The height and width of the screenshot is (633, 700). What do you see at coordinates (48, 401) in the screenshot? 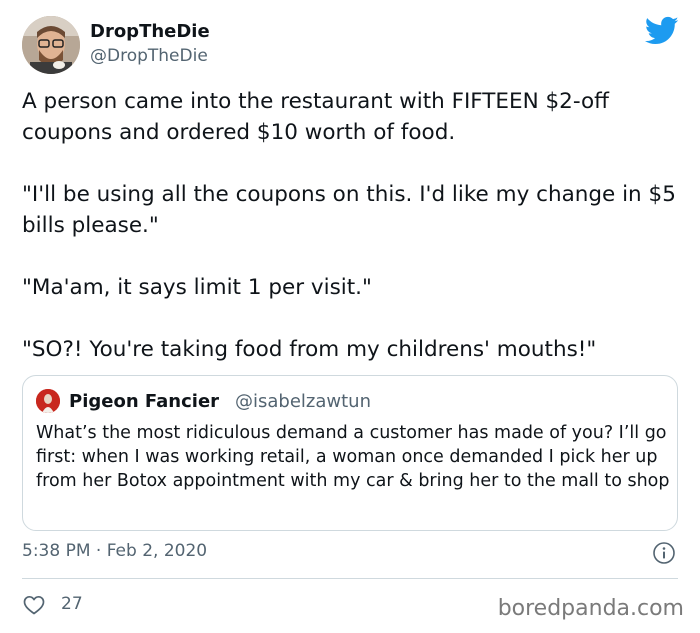
I see `quoted-author-avatar` at bounding box center [48, 401].